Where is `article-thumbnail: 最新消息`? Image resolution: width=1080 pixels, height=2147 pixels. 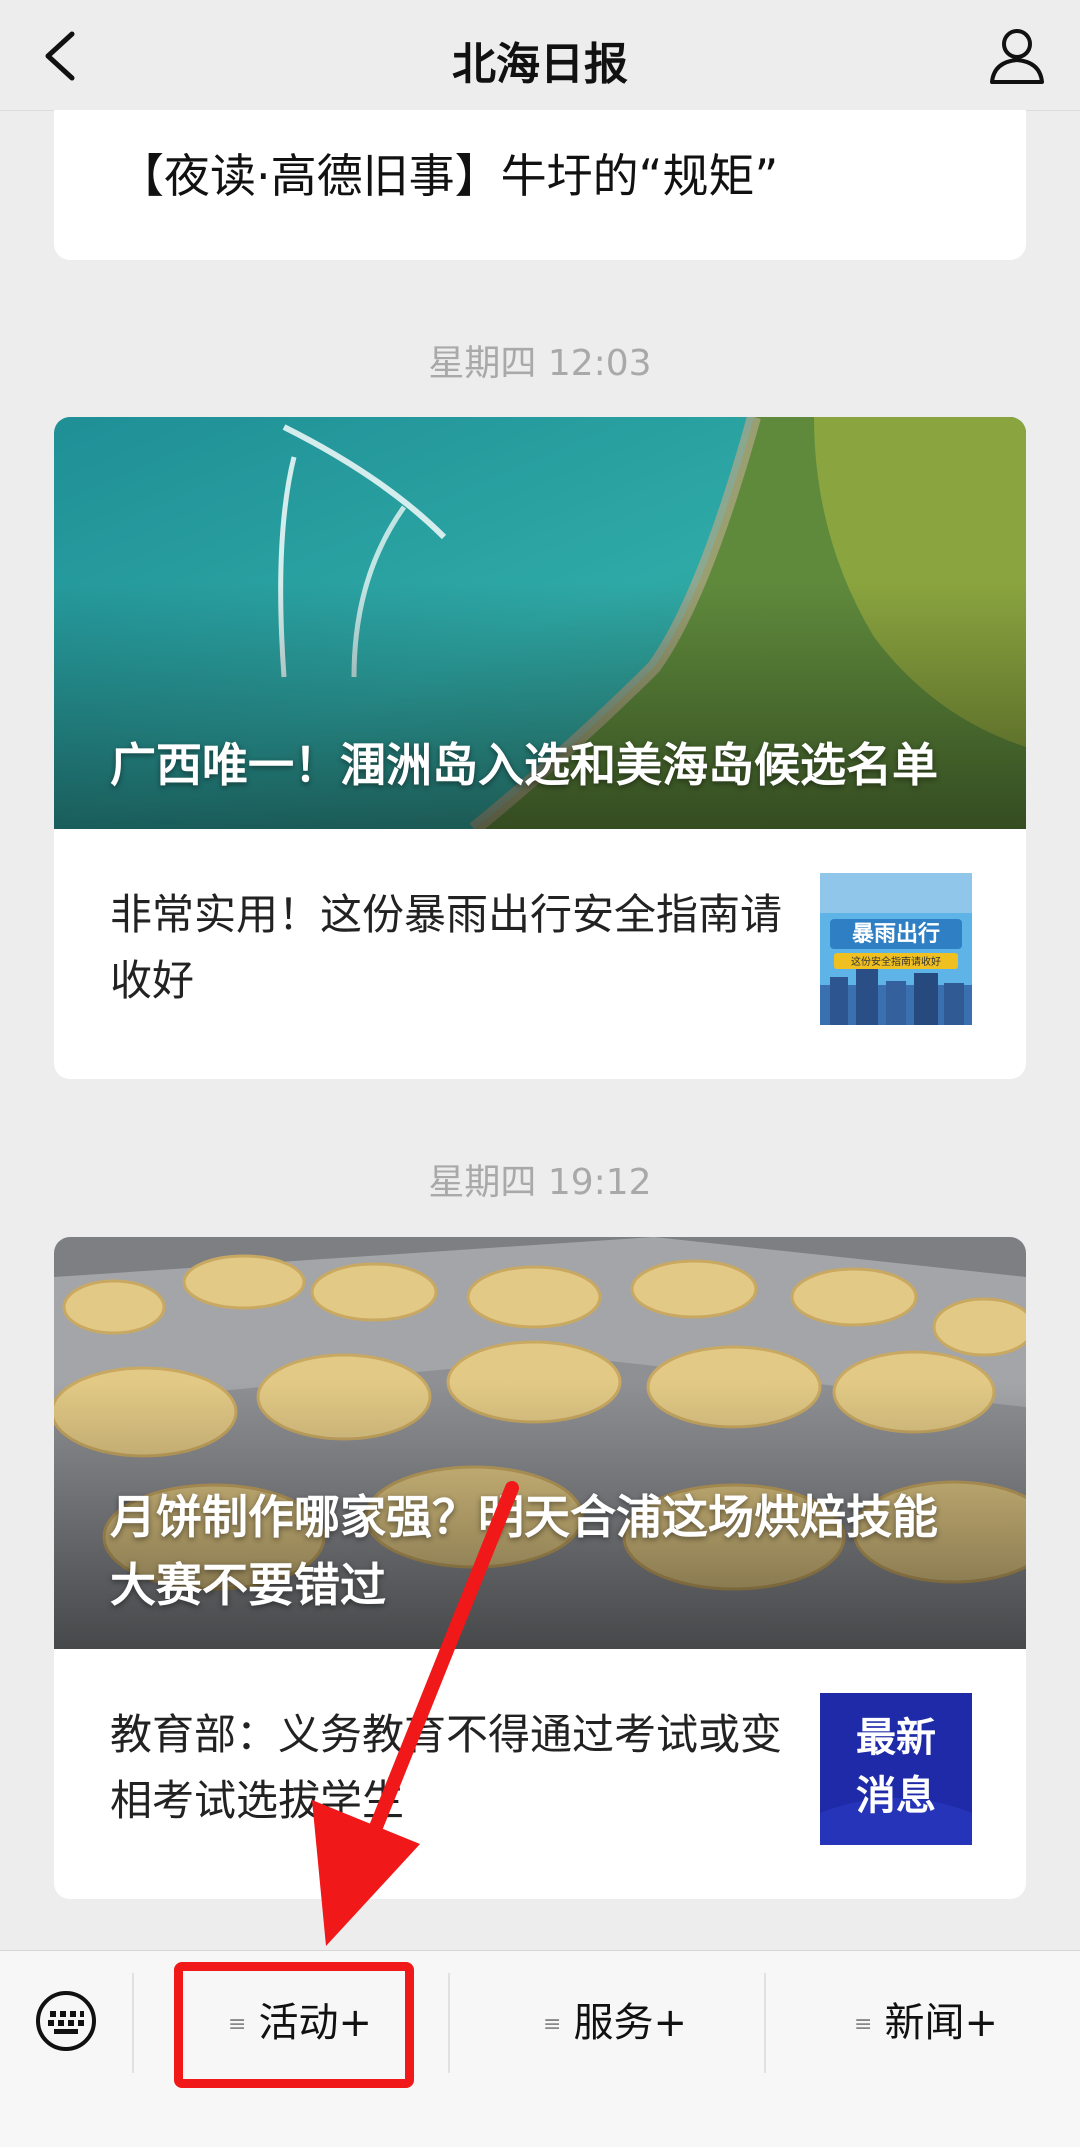
article-thumbnail: 最新消息 is located at coordinates (896, 1769).